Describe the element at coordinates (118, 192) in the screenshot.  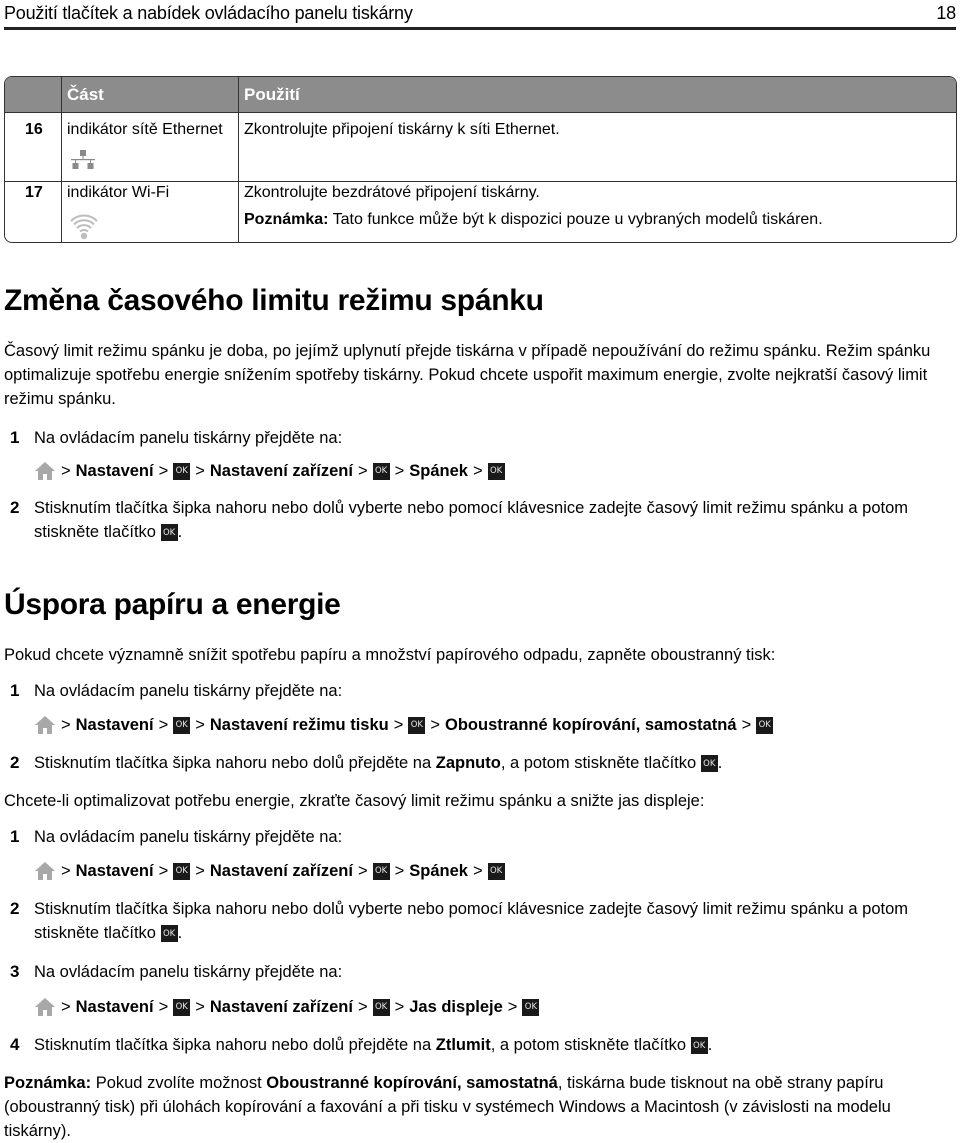
I see `row-part: indikátor Wi-Fi` at that location.